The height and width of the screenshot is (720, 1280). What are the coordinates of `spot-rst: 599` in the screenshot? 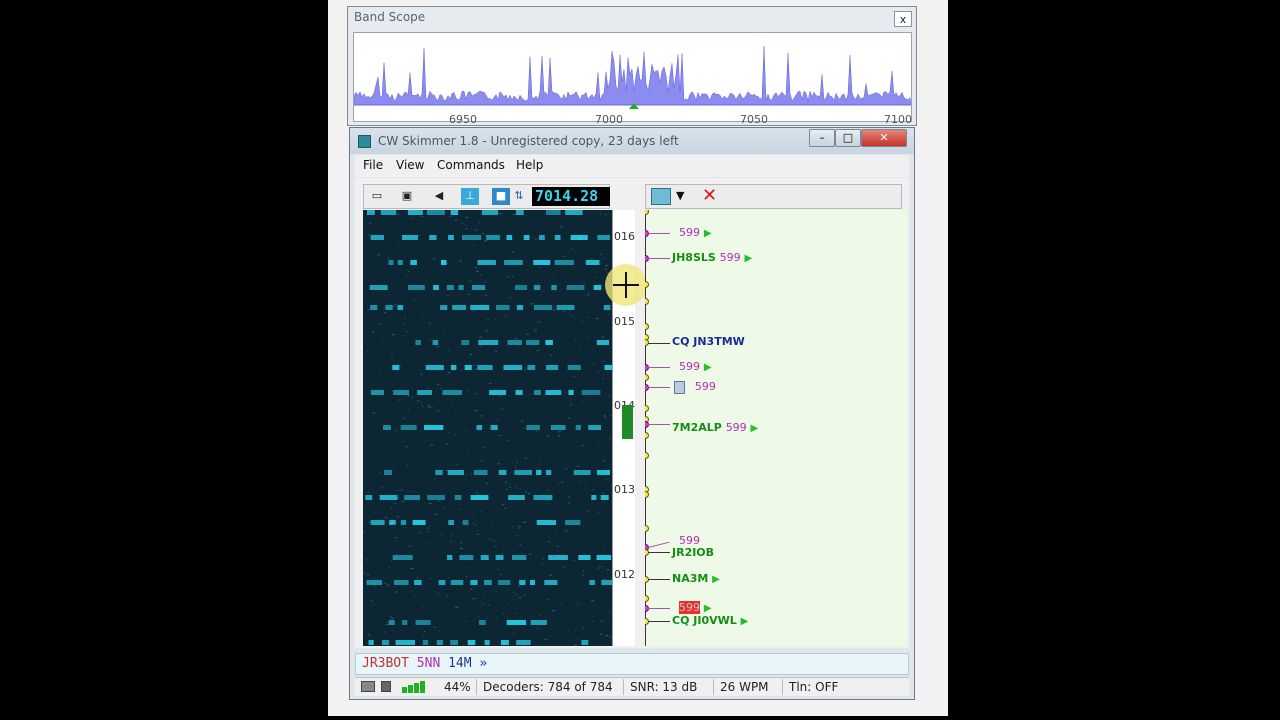 It's located at (730, 257).